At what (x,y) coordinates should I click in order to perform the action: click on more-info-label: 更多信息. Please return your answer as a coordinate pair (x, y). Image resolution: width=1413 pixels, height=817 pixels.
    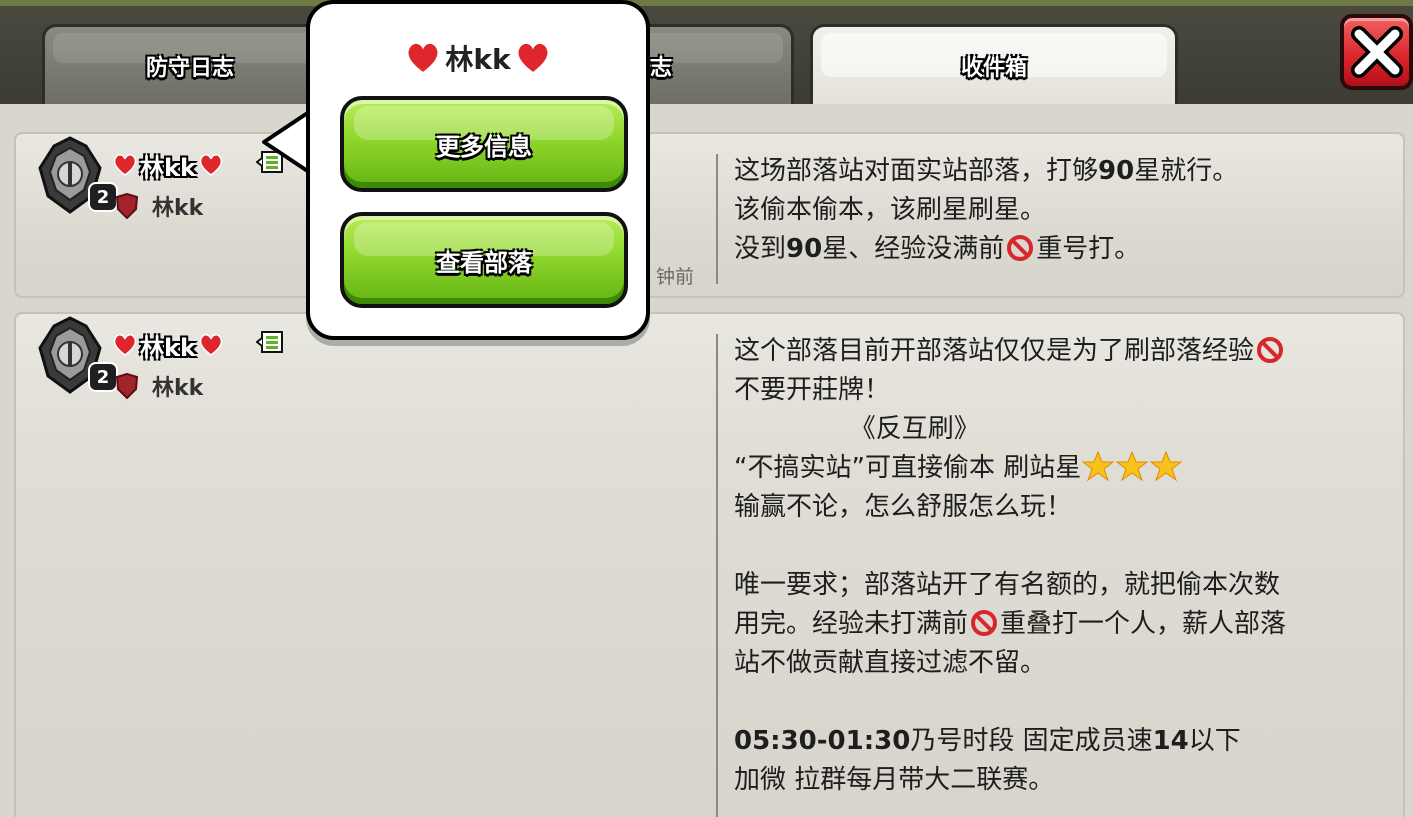
    Looking at the image, I should click on (484, 146).